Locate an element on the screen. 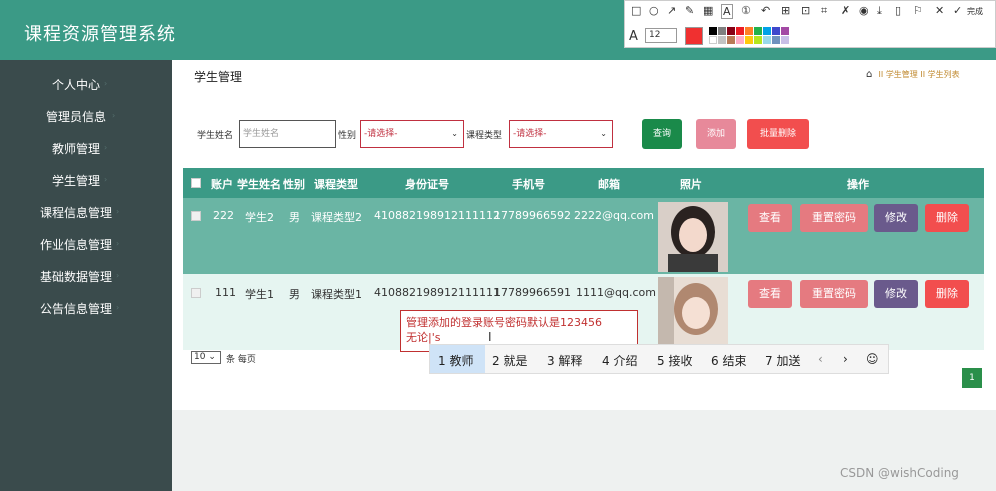  cancel-icon: ✕ is located at coordinates (939, 10).